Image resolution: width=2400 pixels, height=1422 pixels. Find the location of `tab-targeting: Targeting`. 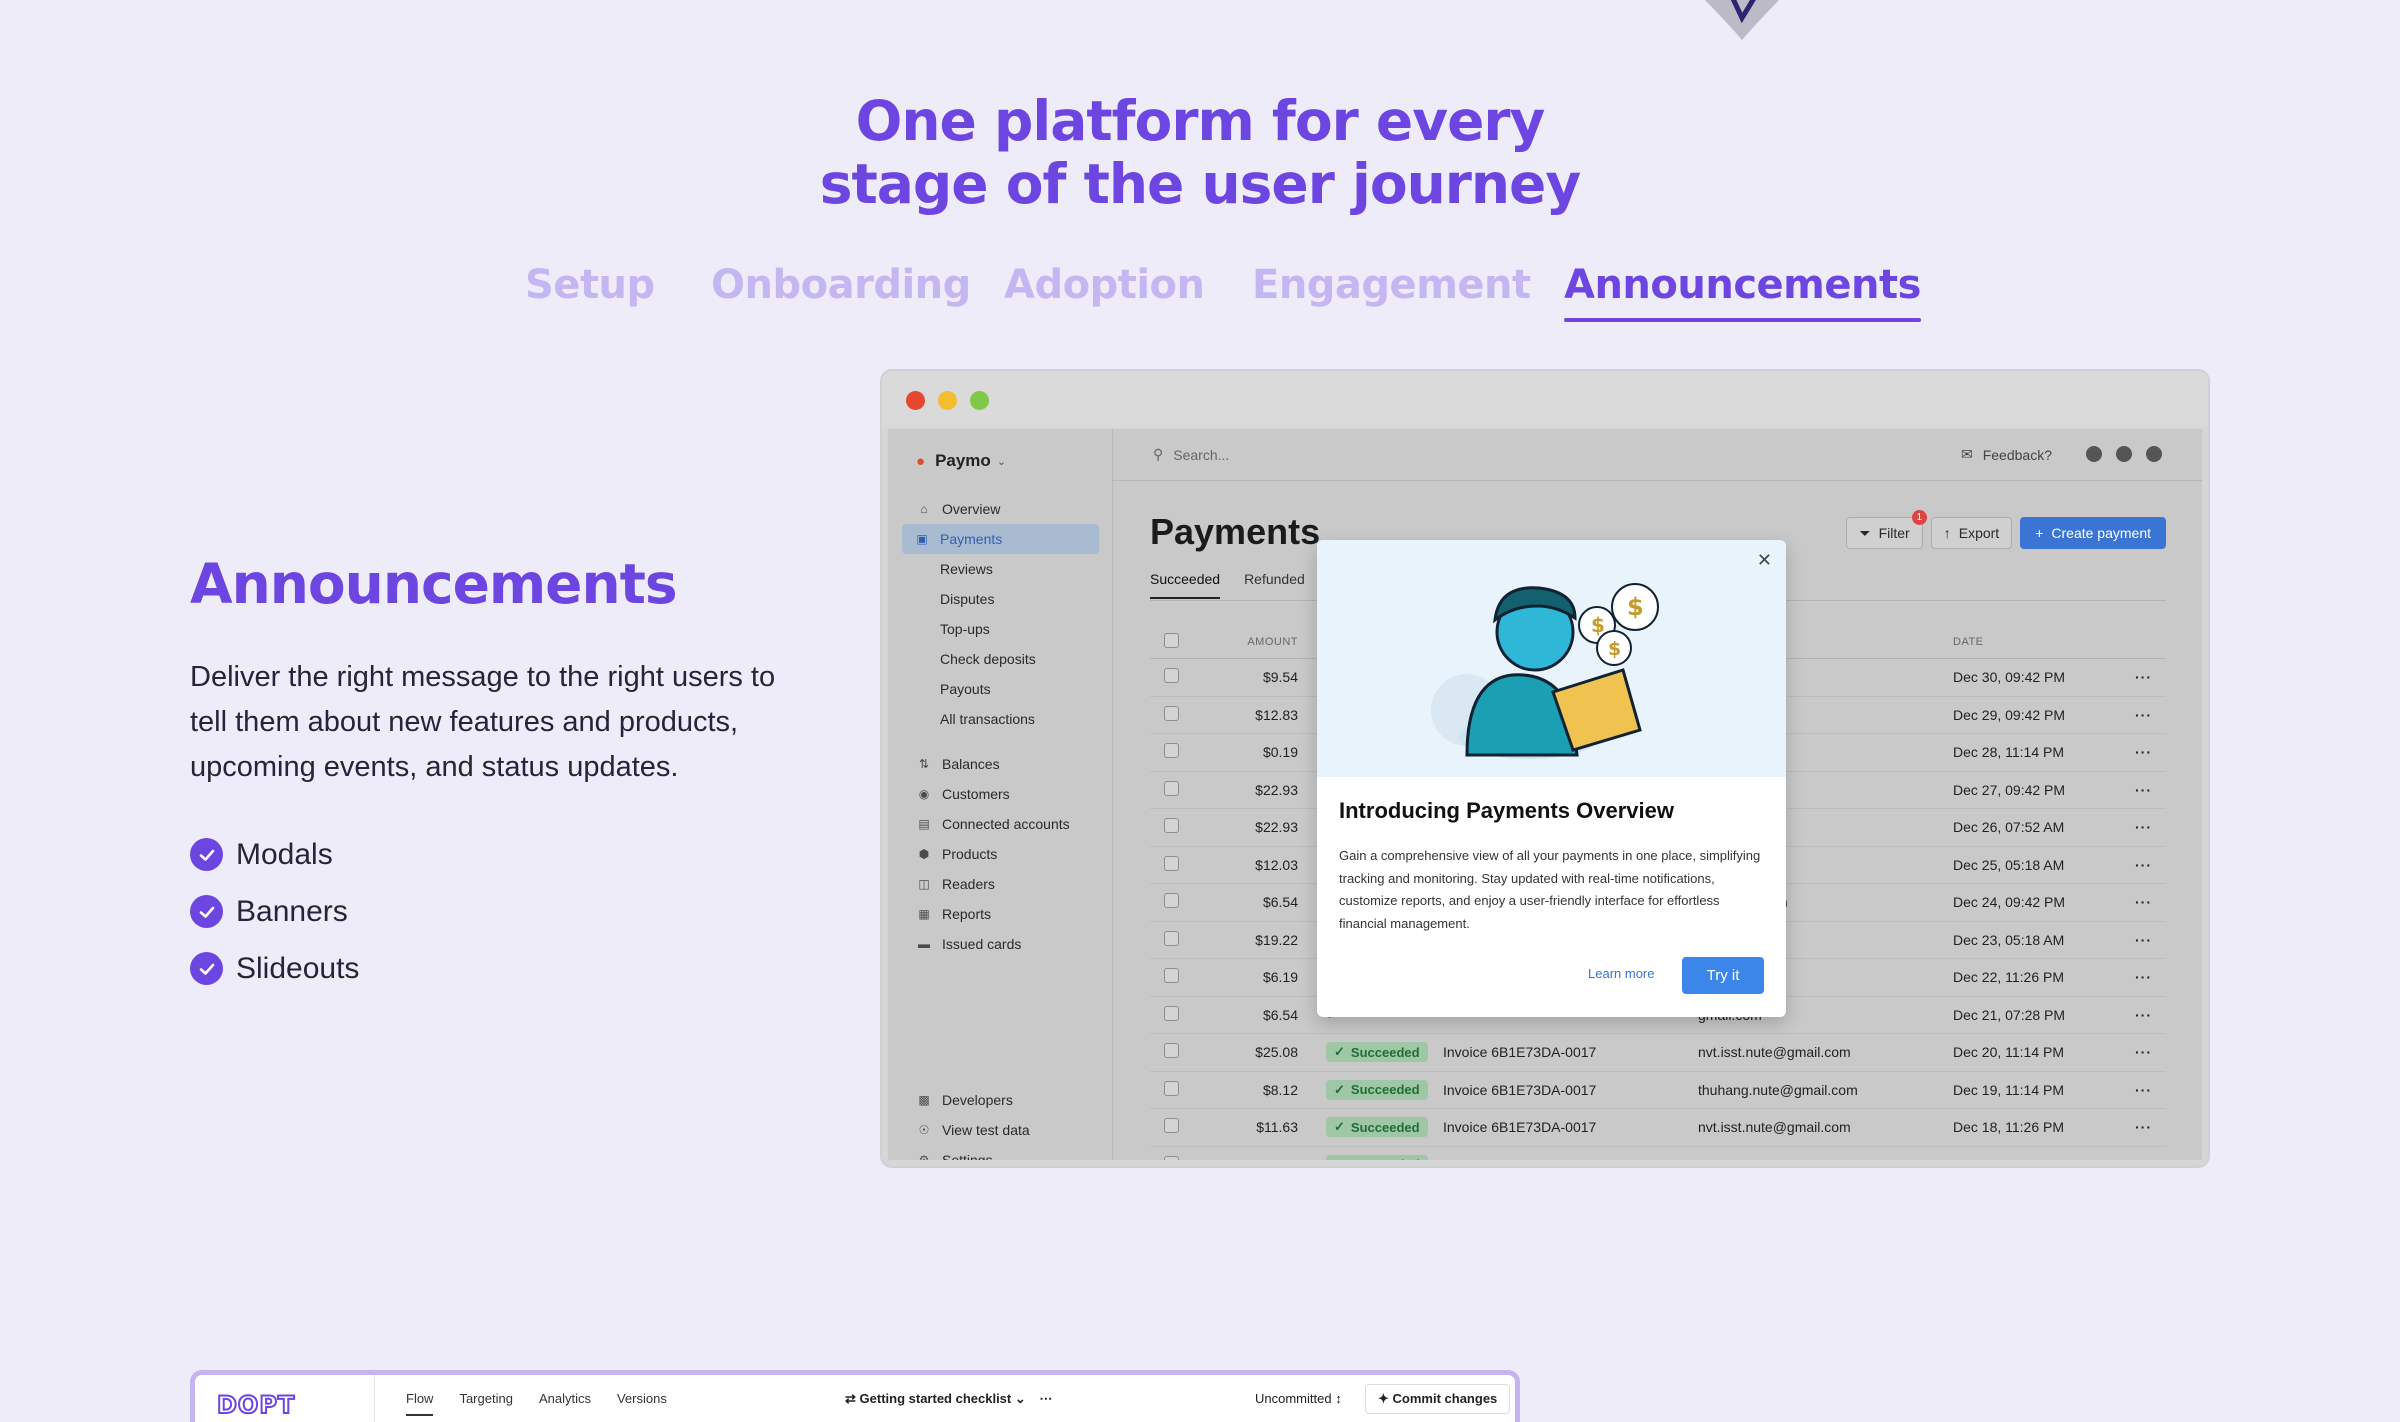

tab-targeting: Targeting is located at coordinates (485, 1403).